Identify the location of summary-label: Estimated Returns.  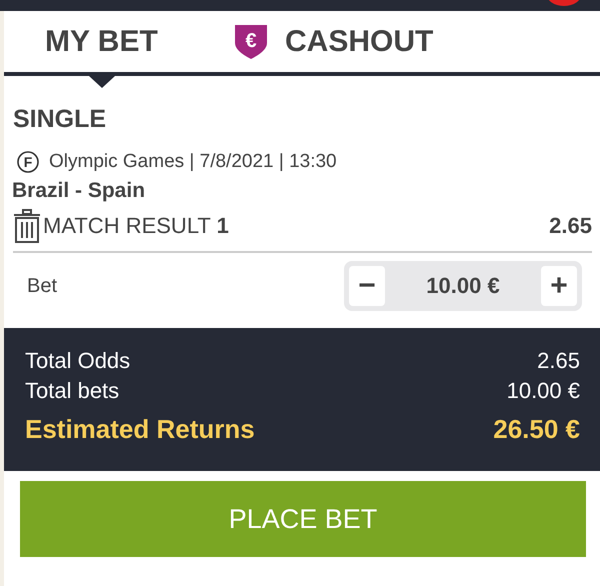
(140, 429).